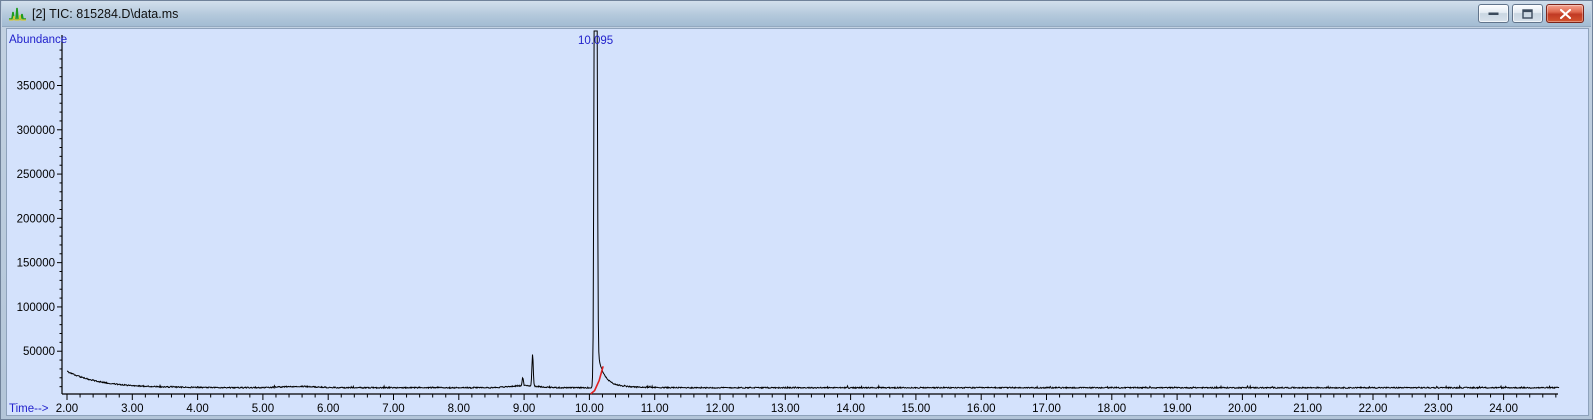 The height and width of the screenshot is (420, 1593). What do you see at coordinates (524, 409) in the screenshot?
I see `x-tick-label: 9.00` at bounding box center [524, 409].